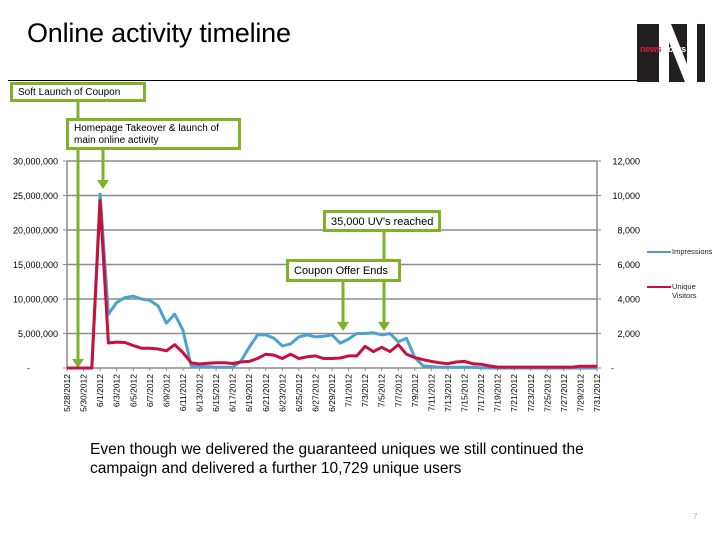 The image size is (720, 540). What do you see at coordinates (597, 393) in the screenshot?
I see `x-tick-label: 7/31/2012` at bounding box center [597, 393].